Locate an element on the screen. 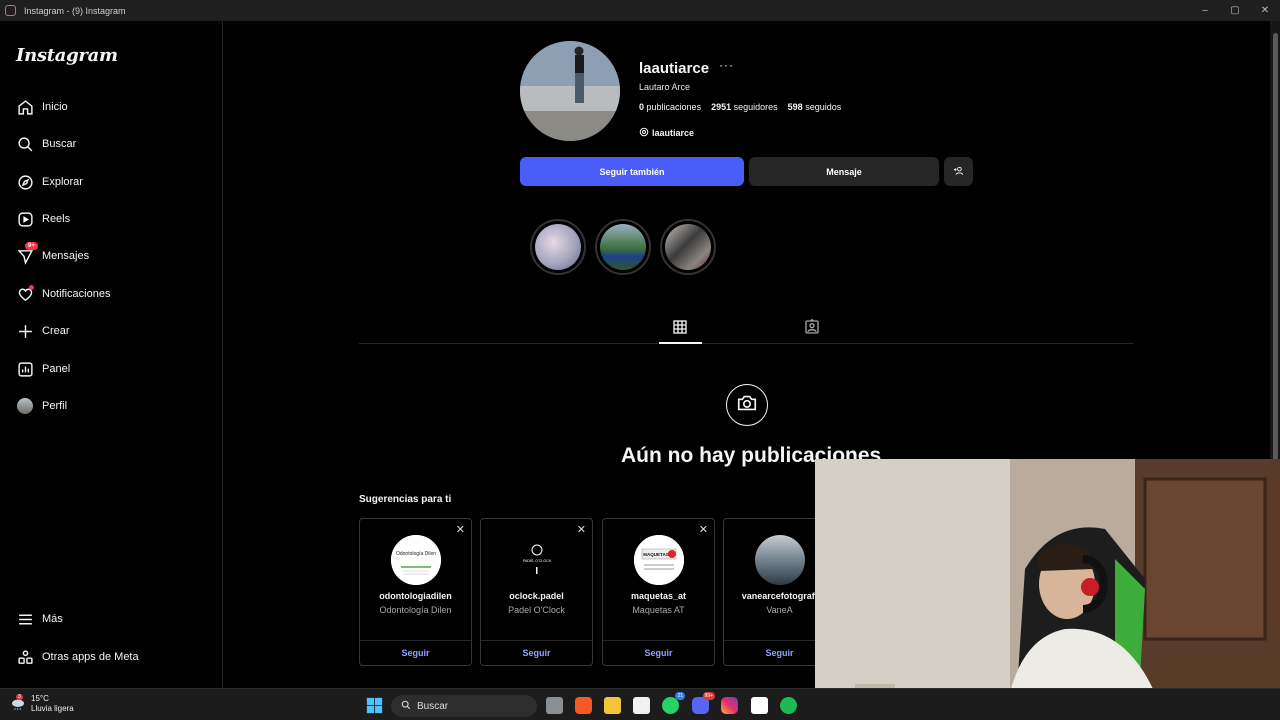 The height and width of the screenshot is (720, 1280). plus-icon is located at coordinates (25, 331).